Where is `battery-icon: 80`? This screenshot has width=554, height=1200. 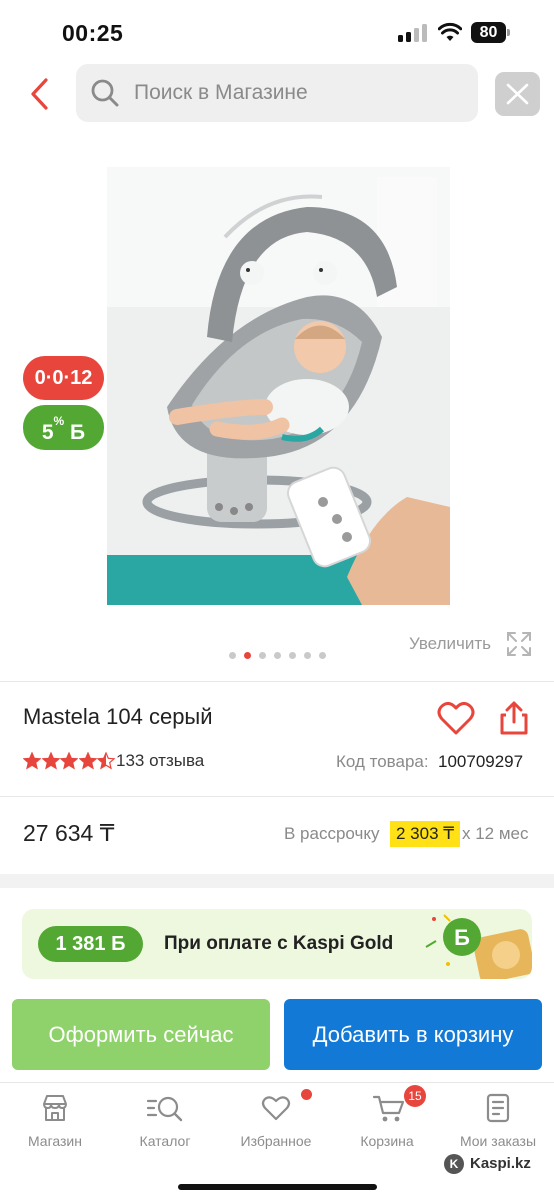 battery-icon: 80 is located at coordinates (491, 32).